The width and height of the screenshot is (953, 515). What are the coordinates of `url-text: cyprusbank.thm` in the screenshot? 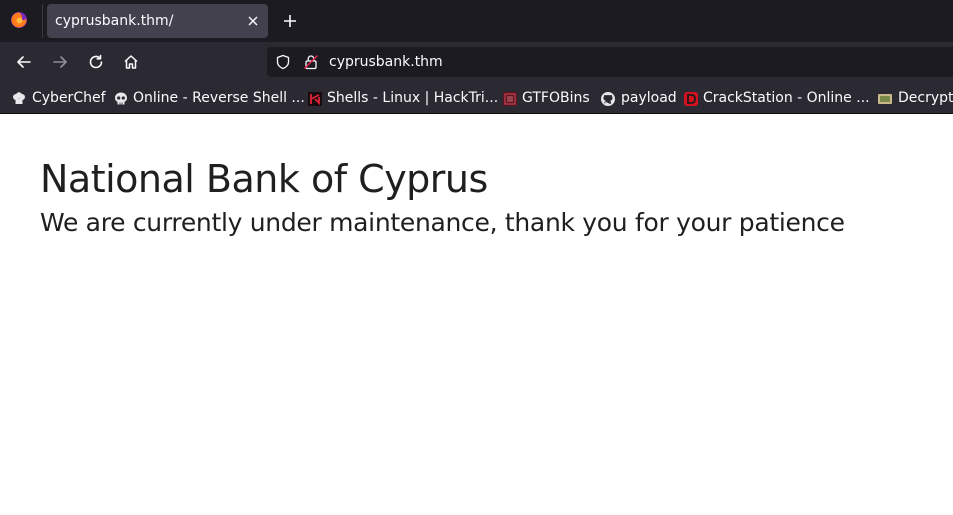 It's located at (386, 62).